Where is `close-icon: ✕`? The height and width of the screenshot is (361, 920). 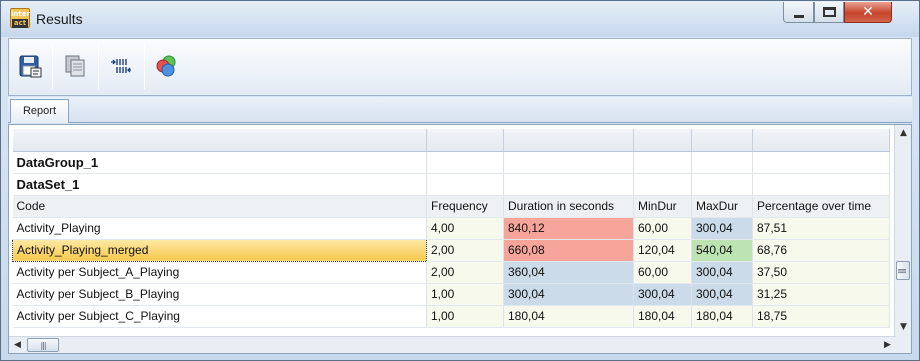 close-icon: ✕ is located at coordinates (868, 12).